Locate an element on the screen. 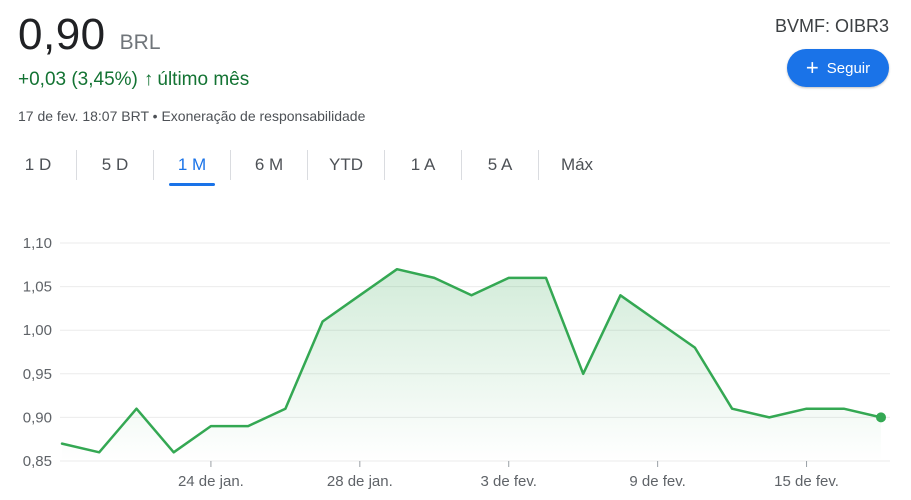 This screenshot has width=911, height=500. y-tick-label: 0,90 is located at coordinates (37, 417).